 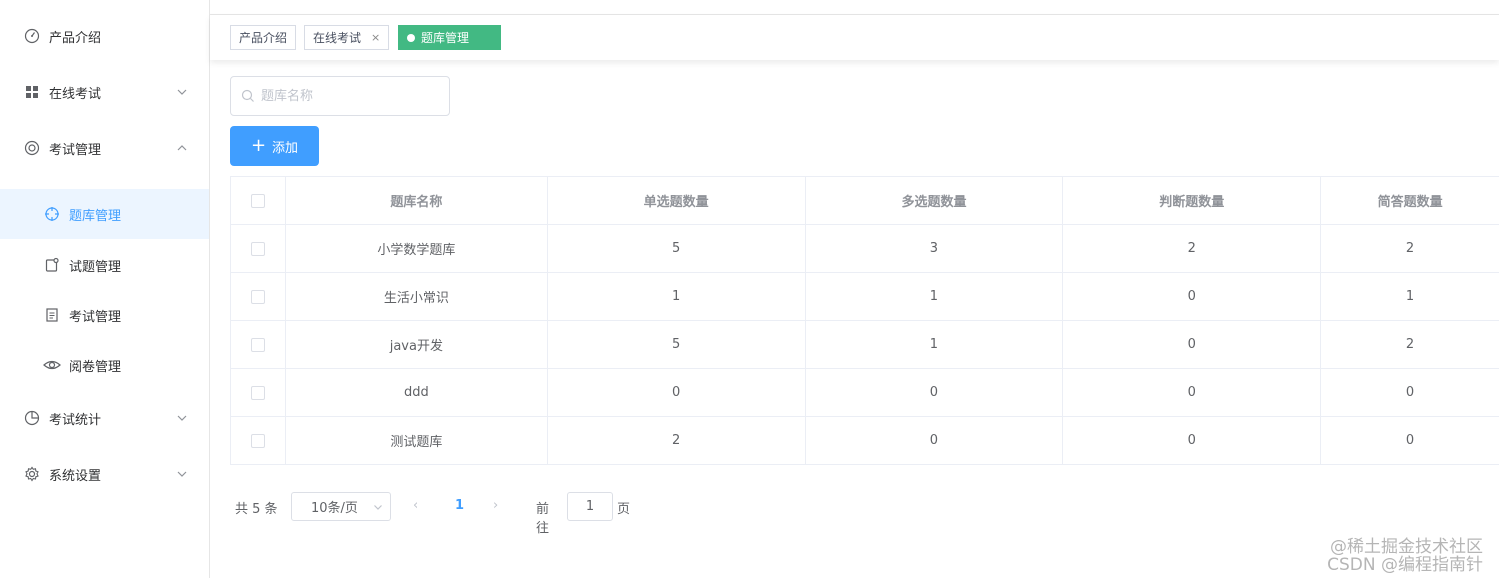 I want to click on table-row: ddd 0 0 0 0, so click(x=865, y=393).